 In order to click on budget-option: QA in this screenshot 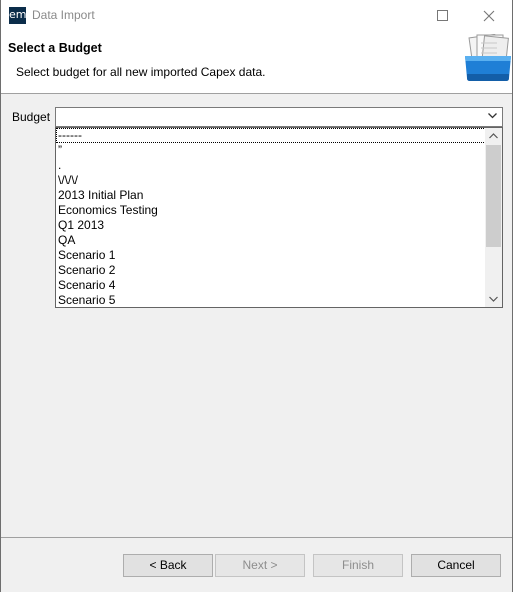, I will do `click(271, 240)`.